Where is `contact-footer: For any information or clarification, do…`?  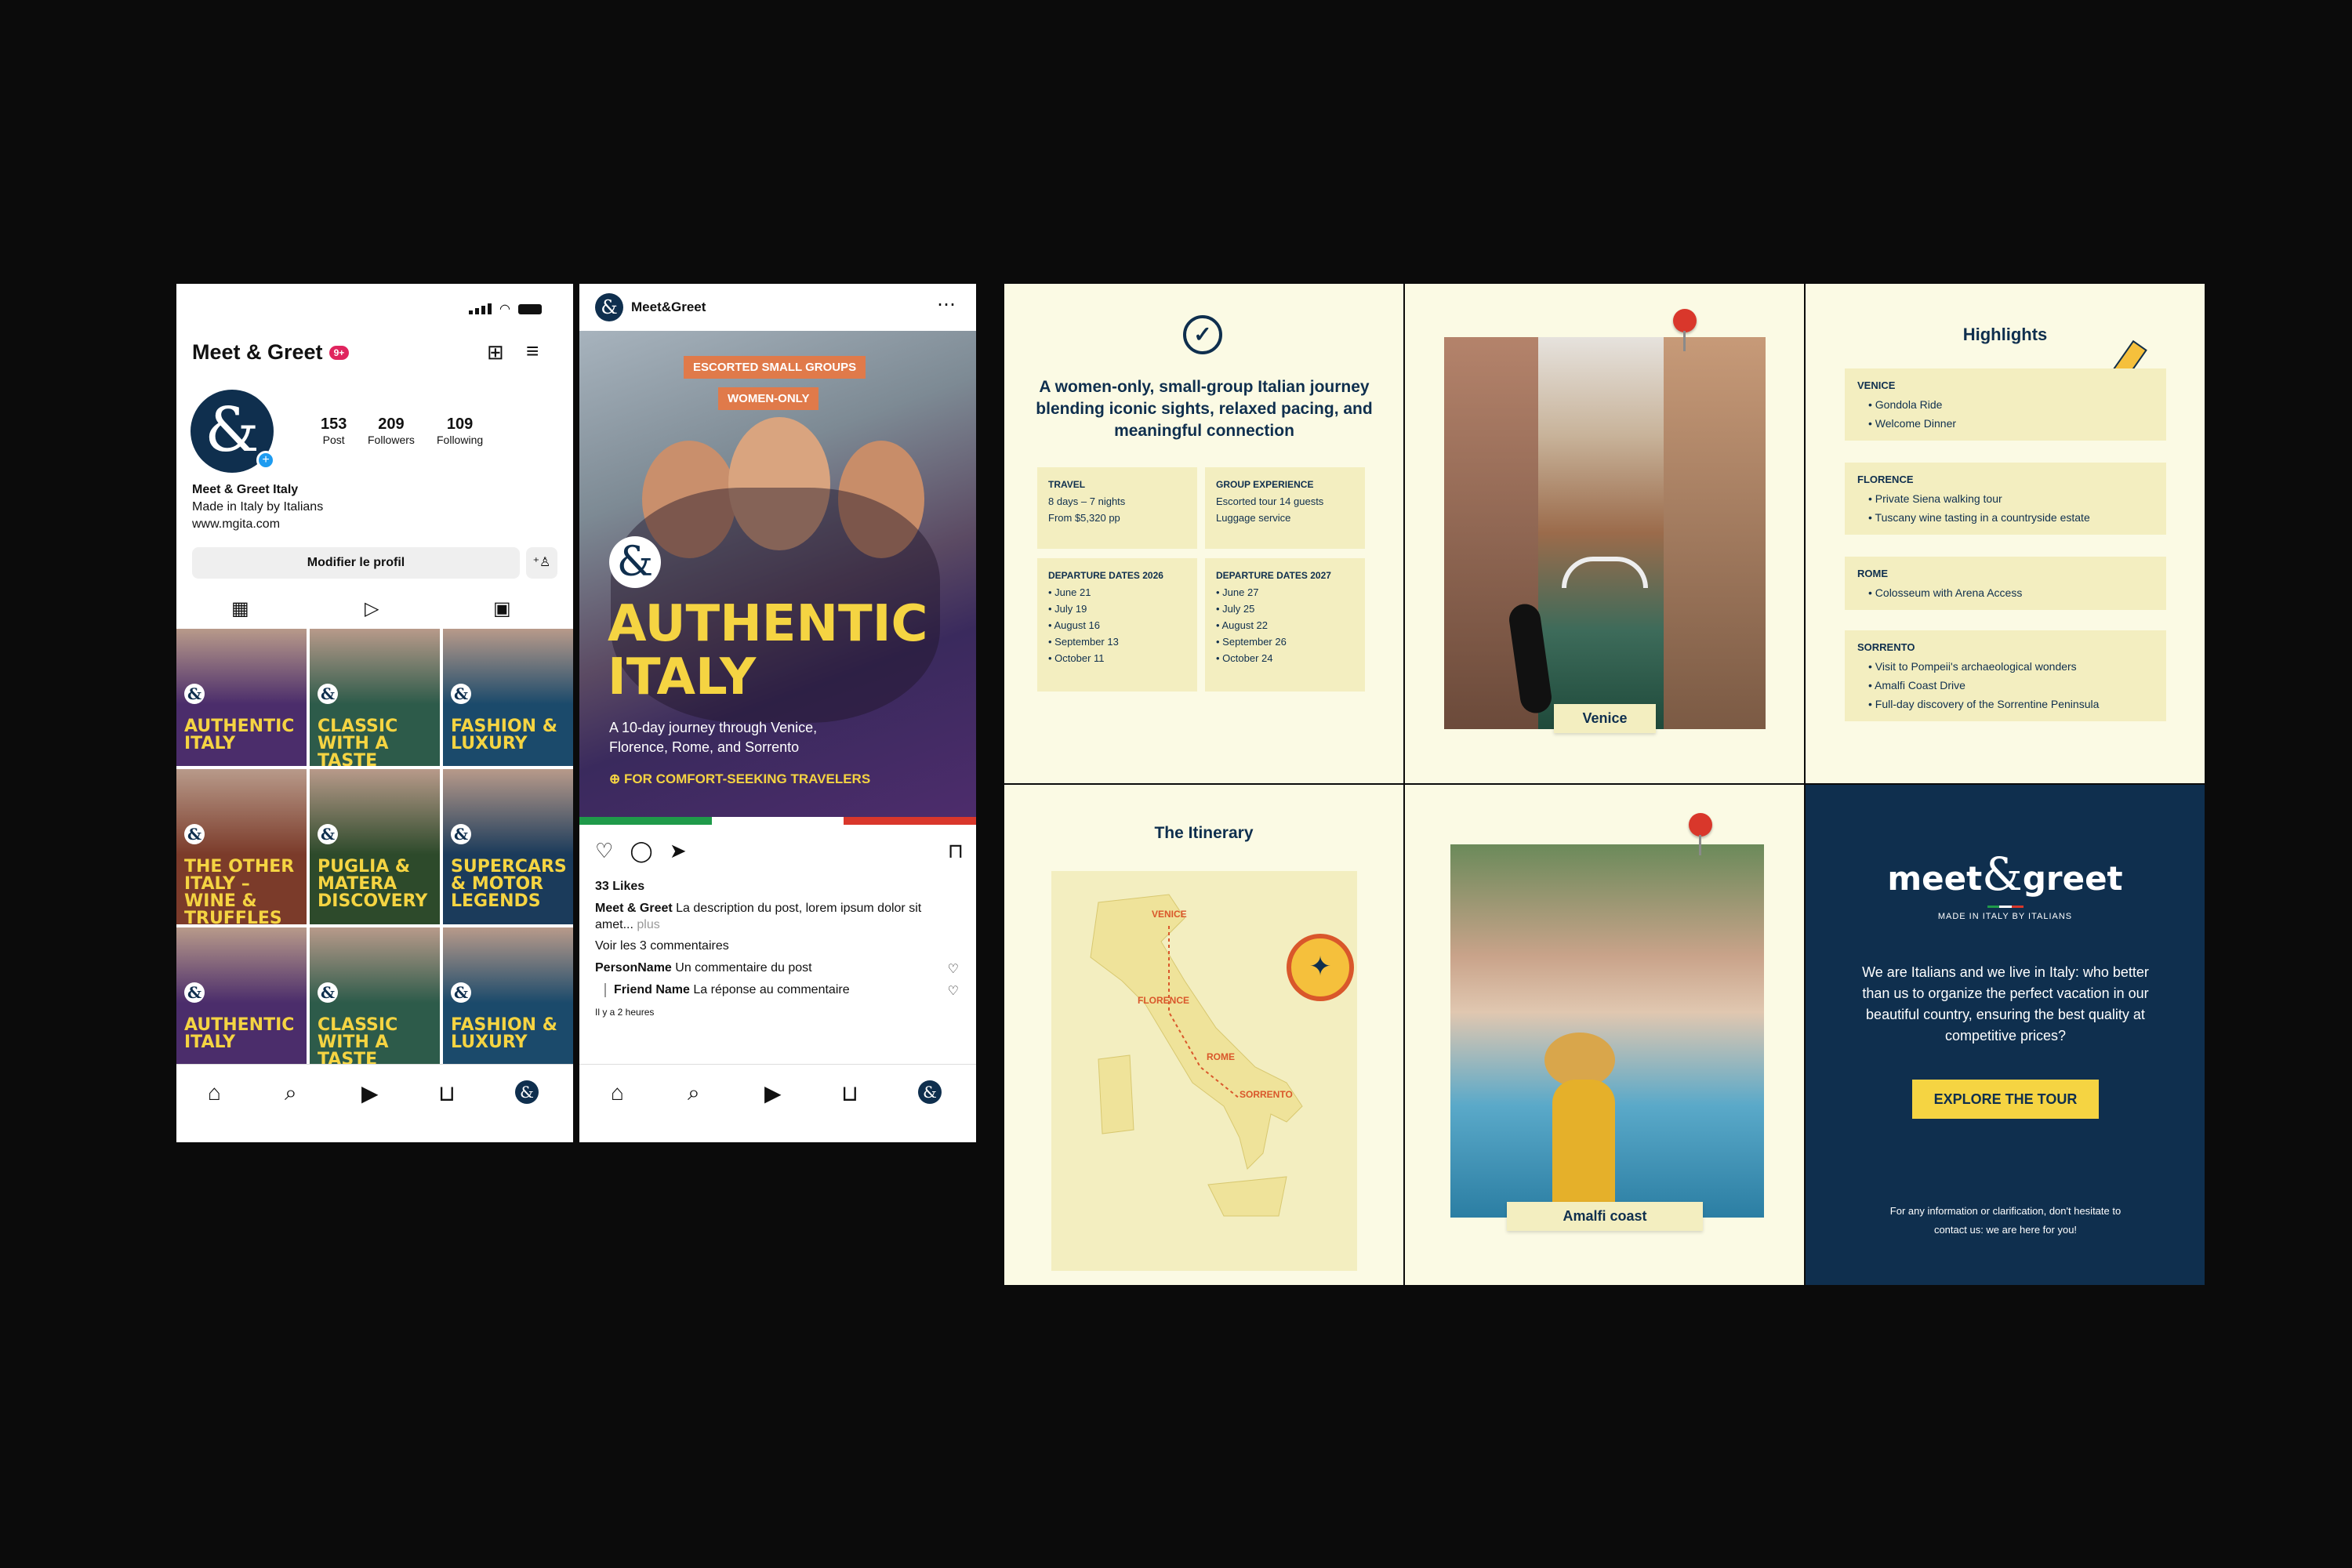 contact-footer: For any information or clarification, do… is located at coordinates (2005, 1220).